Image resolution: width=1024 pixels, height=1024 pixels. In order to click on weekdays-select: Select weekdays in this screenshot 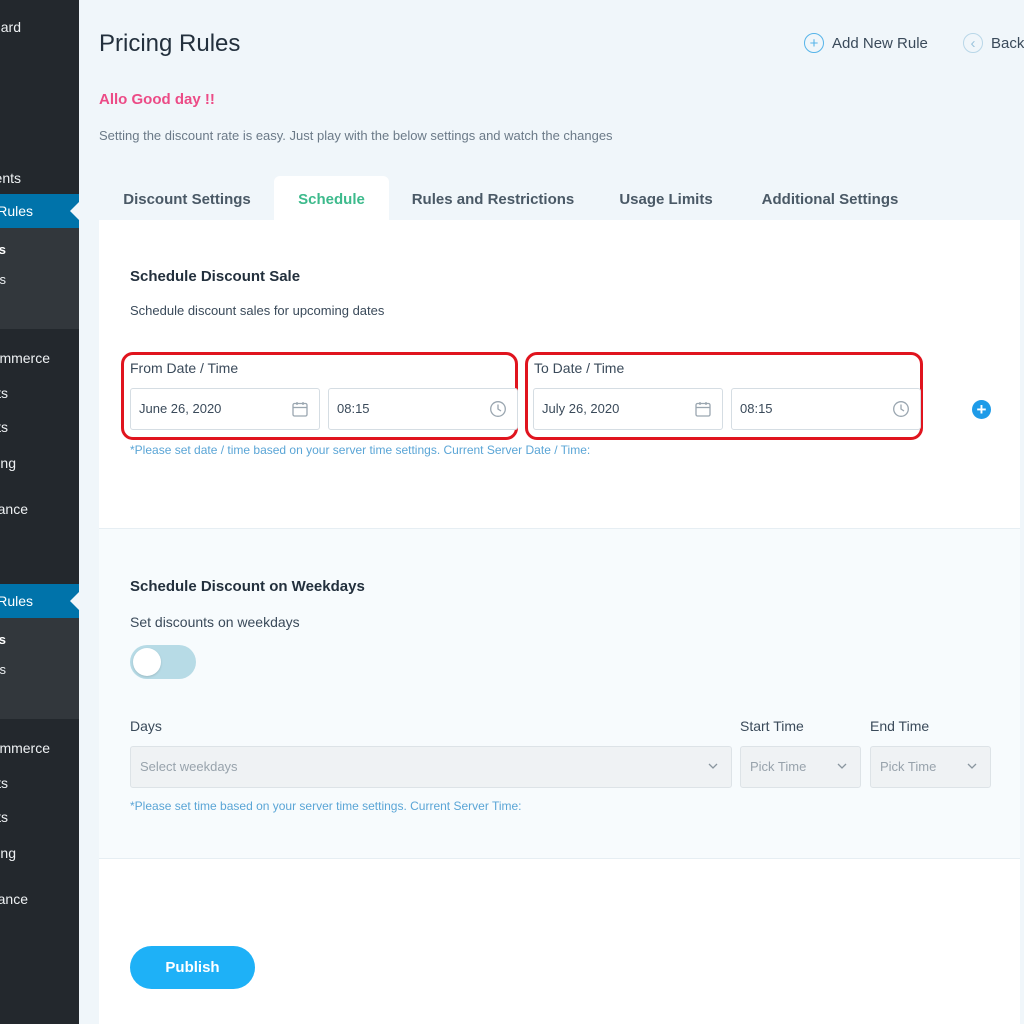, I will do `click(431, 767)`.